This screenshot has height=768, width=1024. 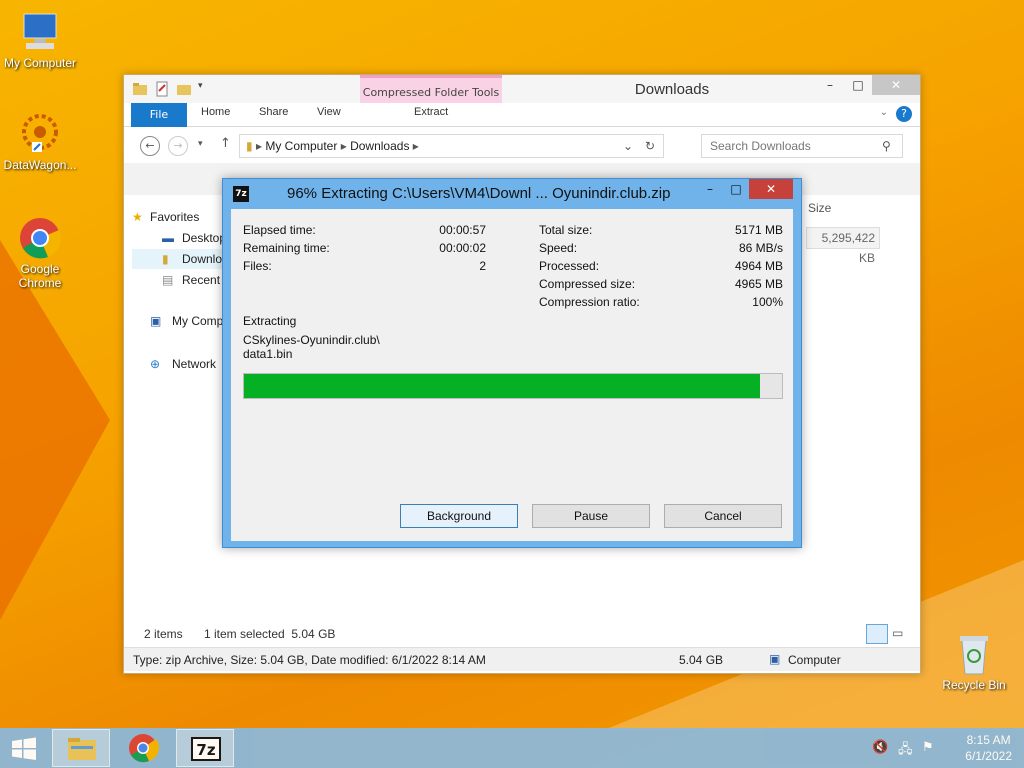 I want to click on speed-label: Speed:, so click(x=558, y=248).